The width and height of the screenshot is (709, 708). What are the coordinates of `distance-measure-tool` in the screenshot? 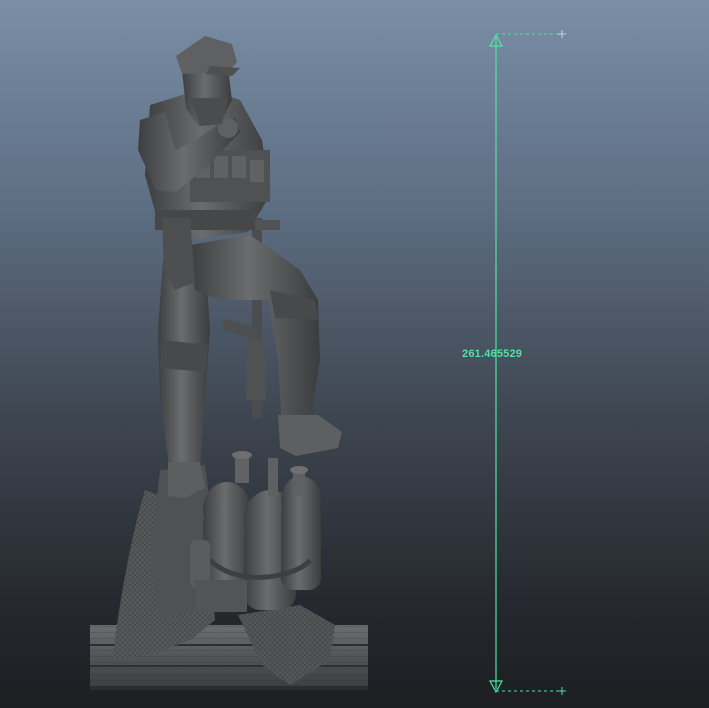 It's located at (527, 362).